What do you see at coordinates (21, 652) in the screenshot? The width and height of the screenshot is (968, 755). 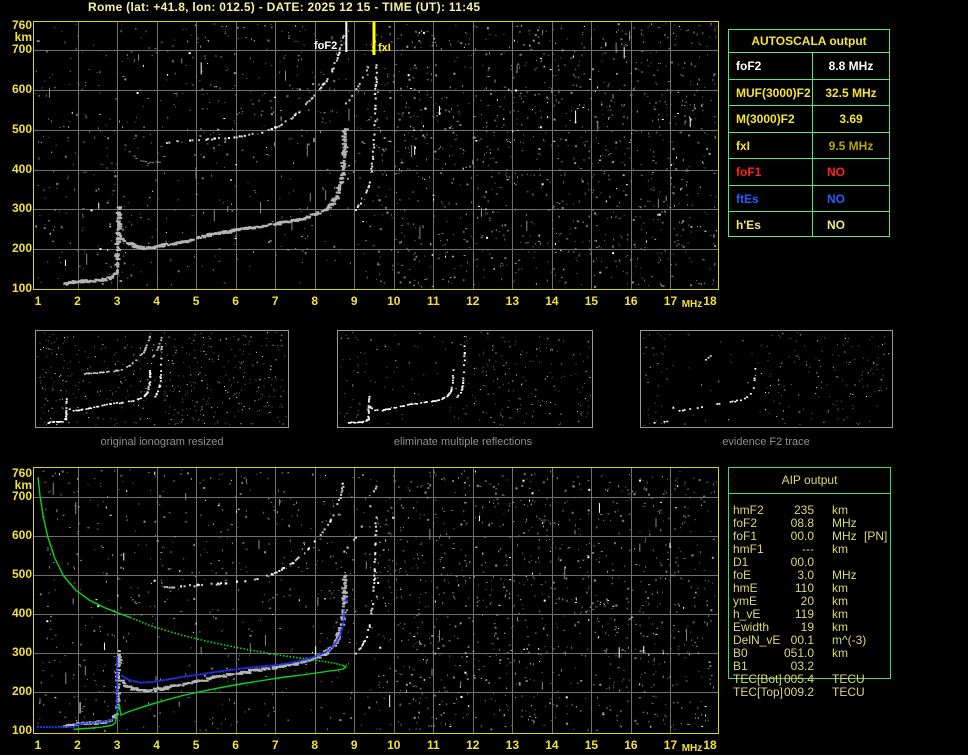 I see `height-tick-300: 300` at bounding box center [21, 652].